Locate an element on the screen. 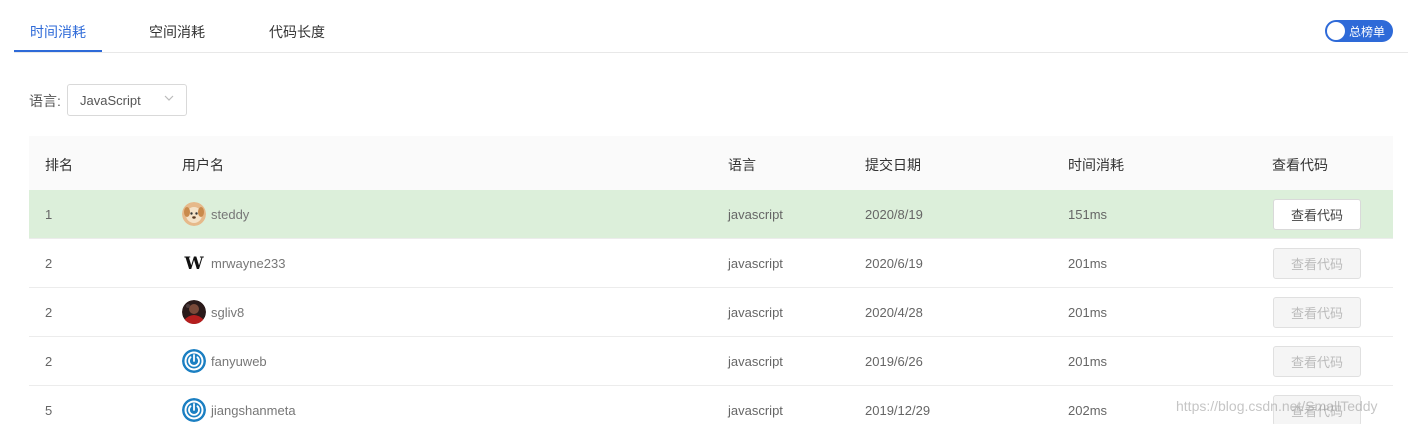  user-cell: W mrwayne233 is located at coordinates (233, 263).